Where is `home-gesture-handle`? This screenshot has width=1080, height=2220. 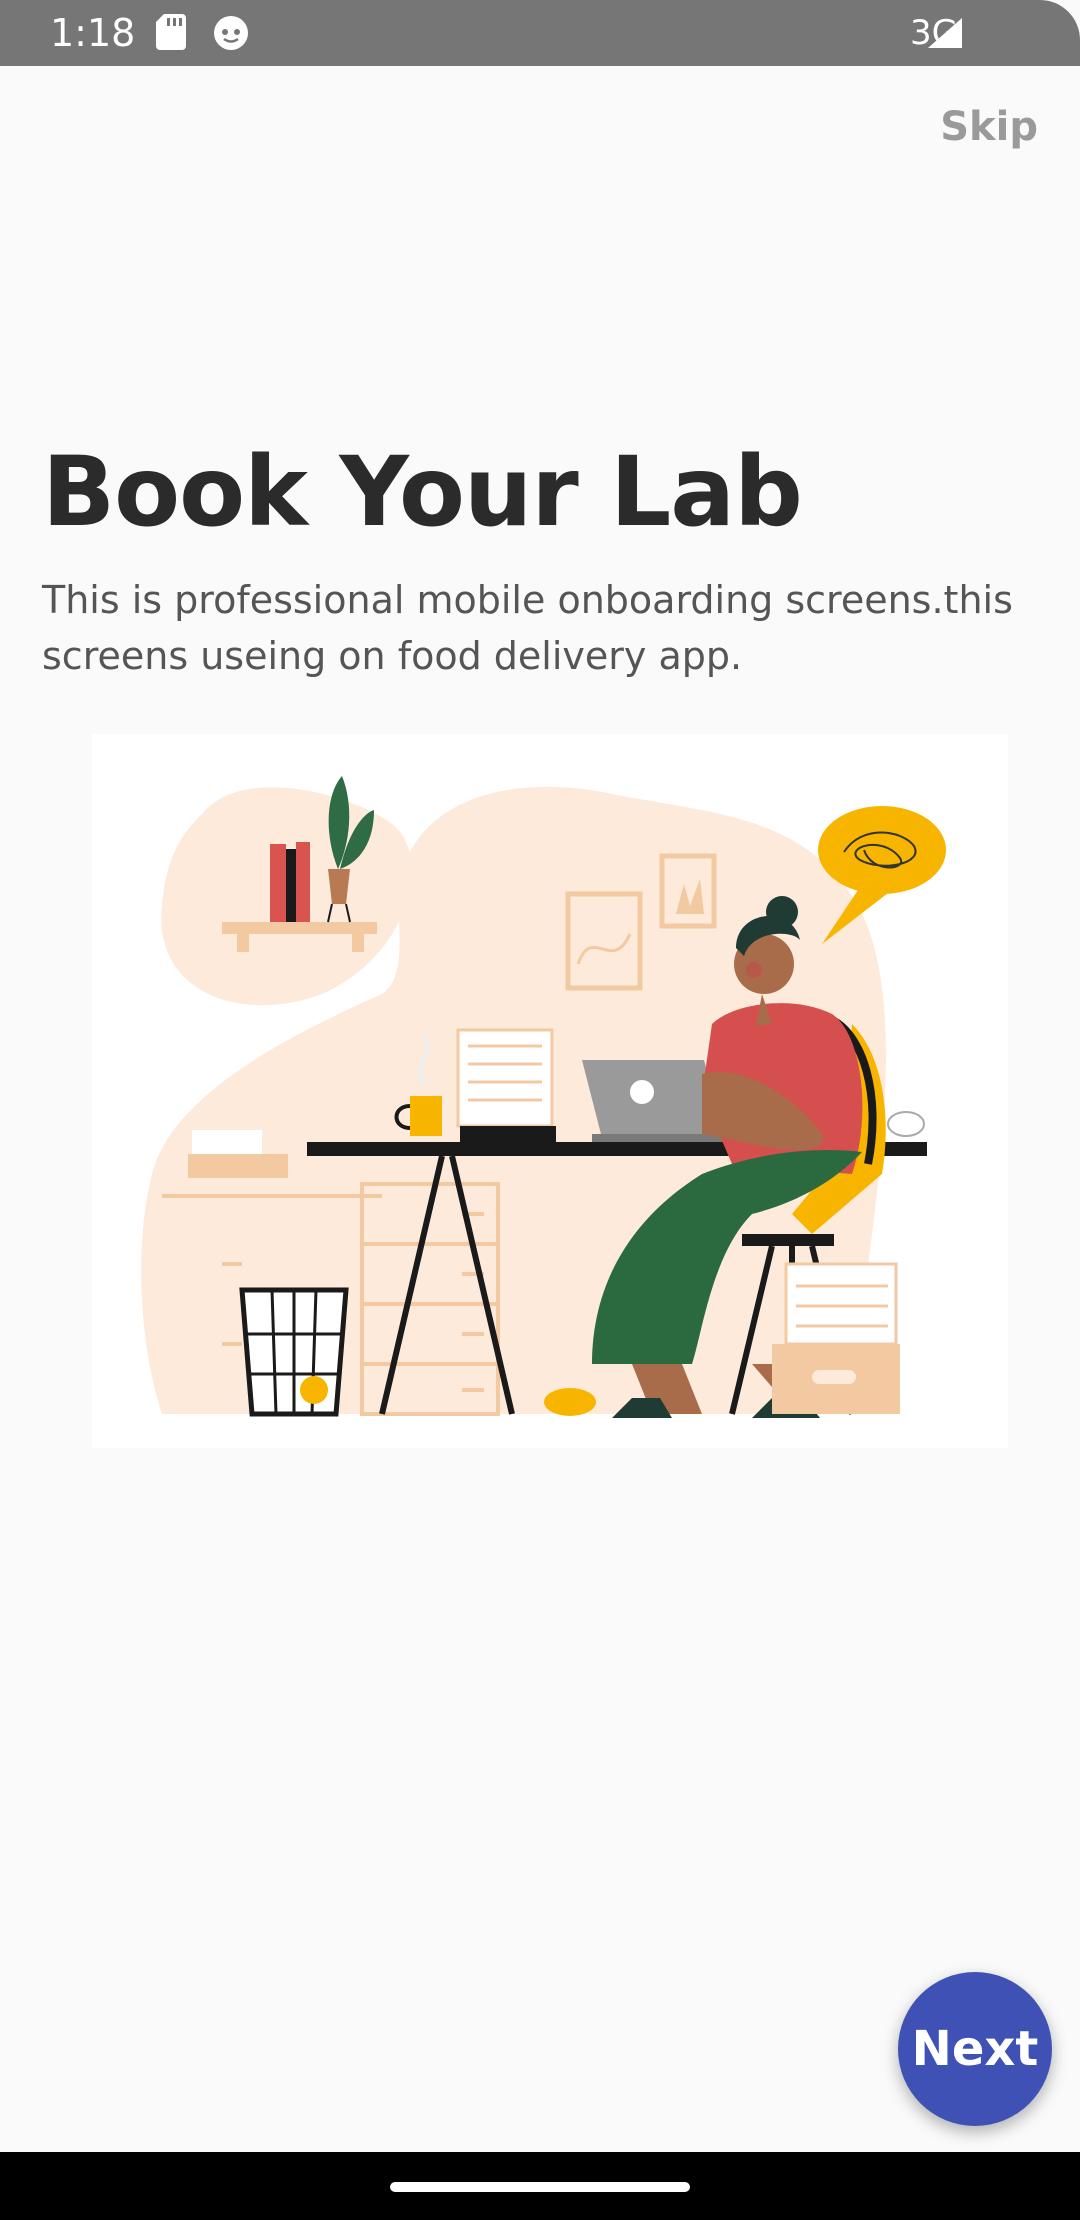 home-gesture-handle is located at coordinates (540, 2187).